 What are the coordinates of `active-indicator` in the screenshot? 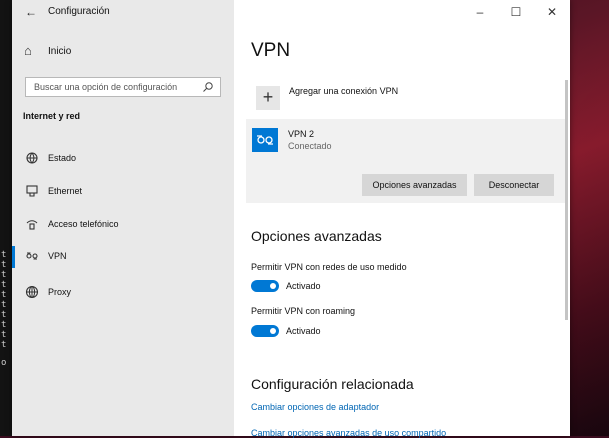 It's located at (13, 257).